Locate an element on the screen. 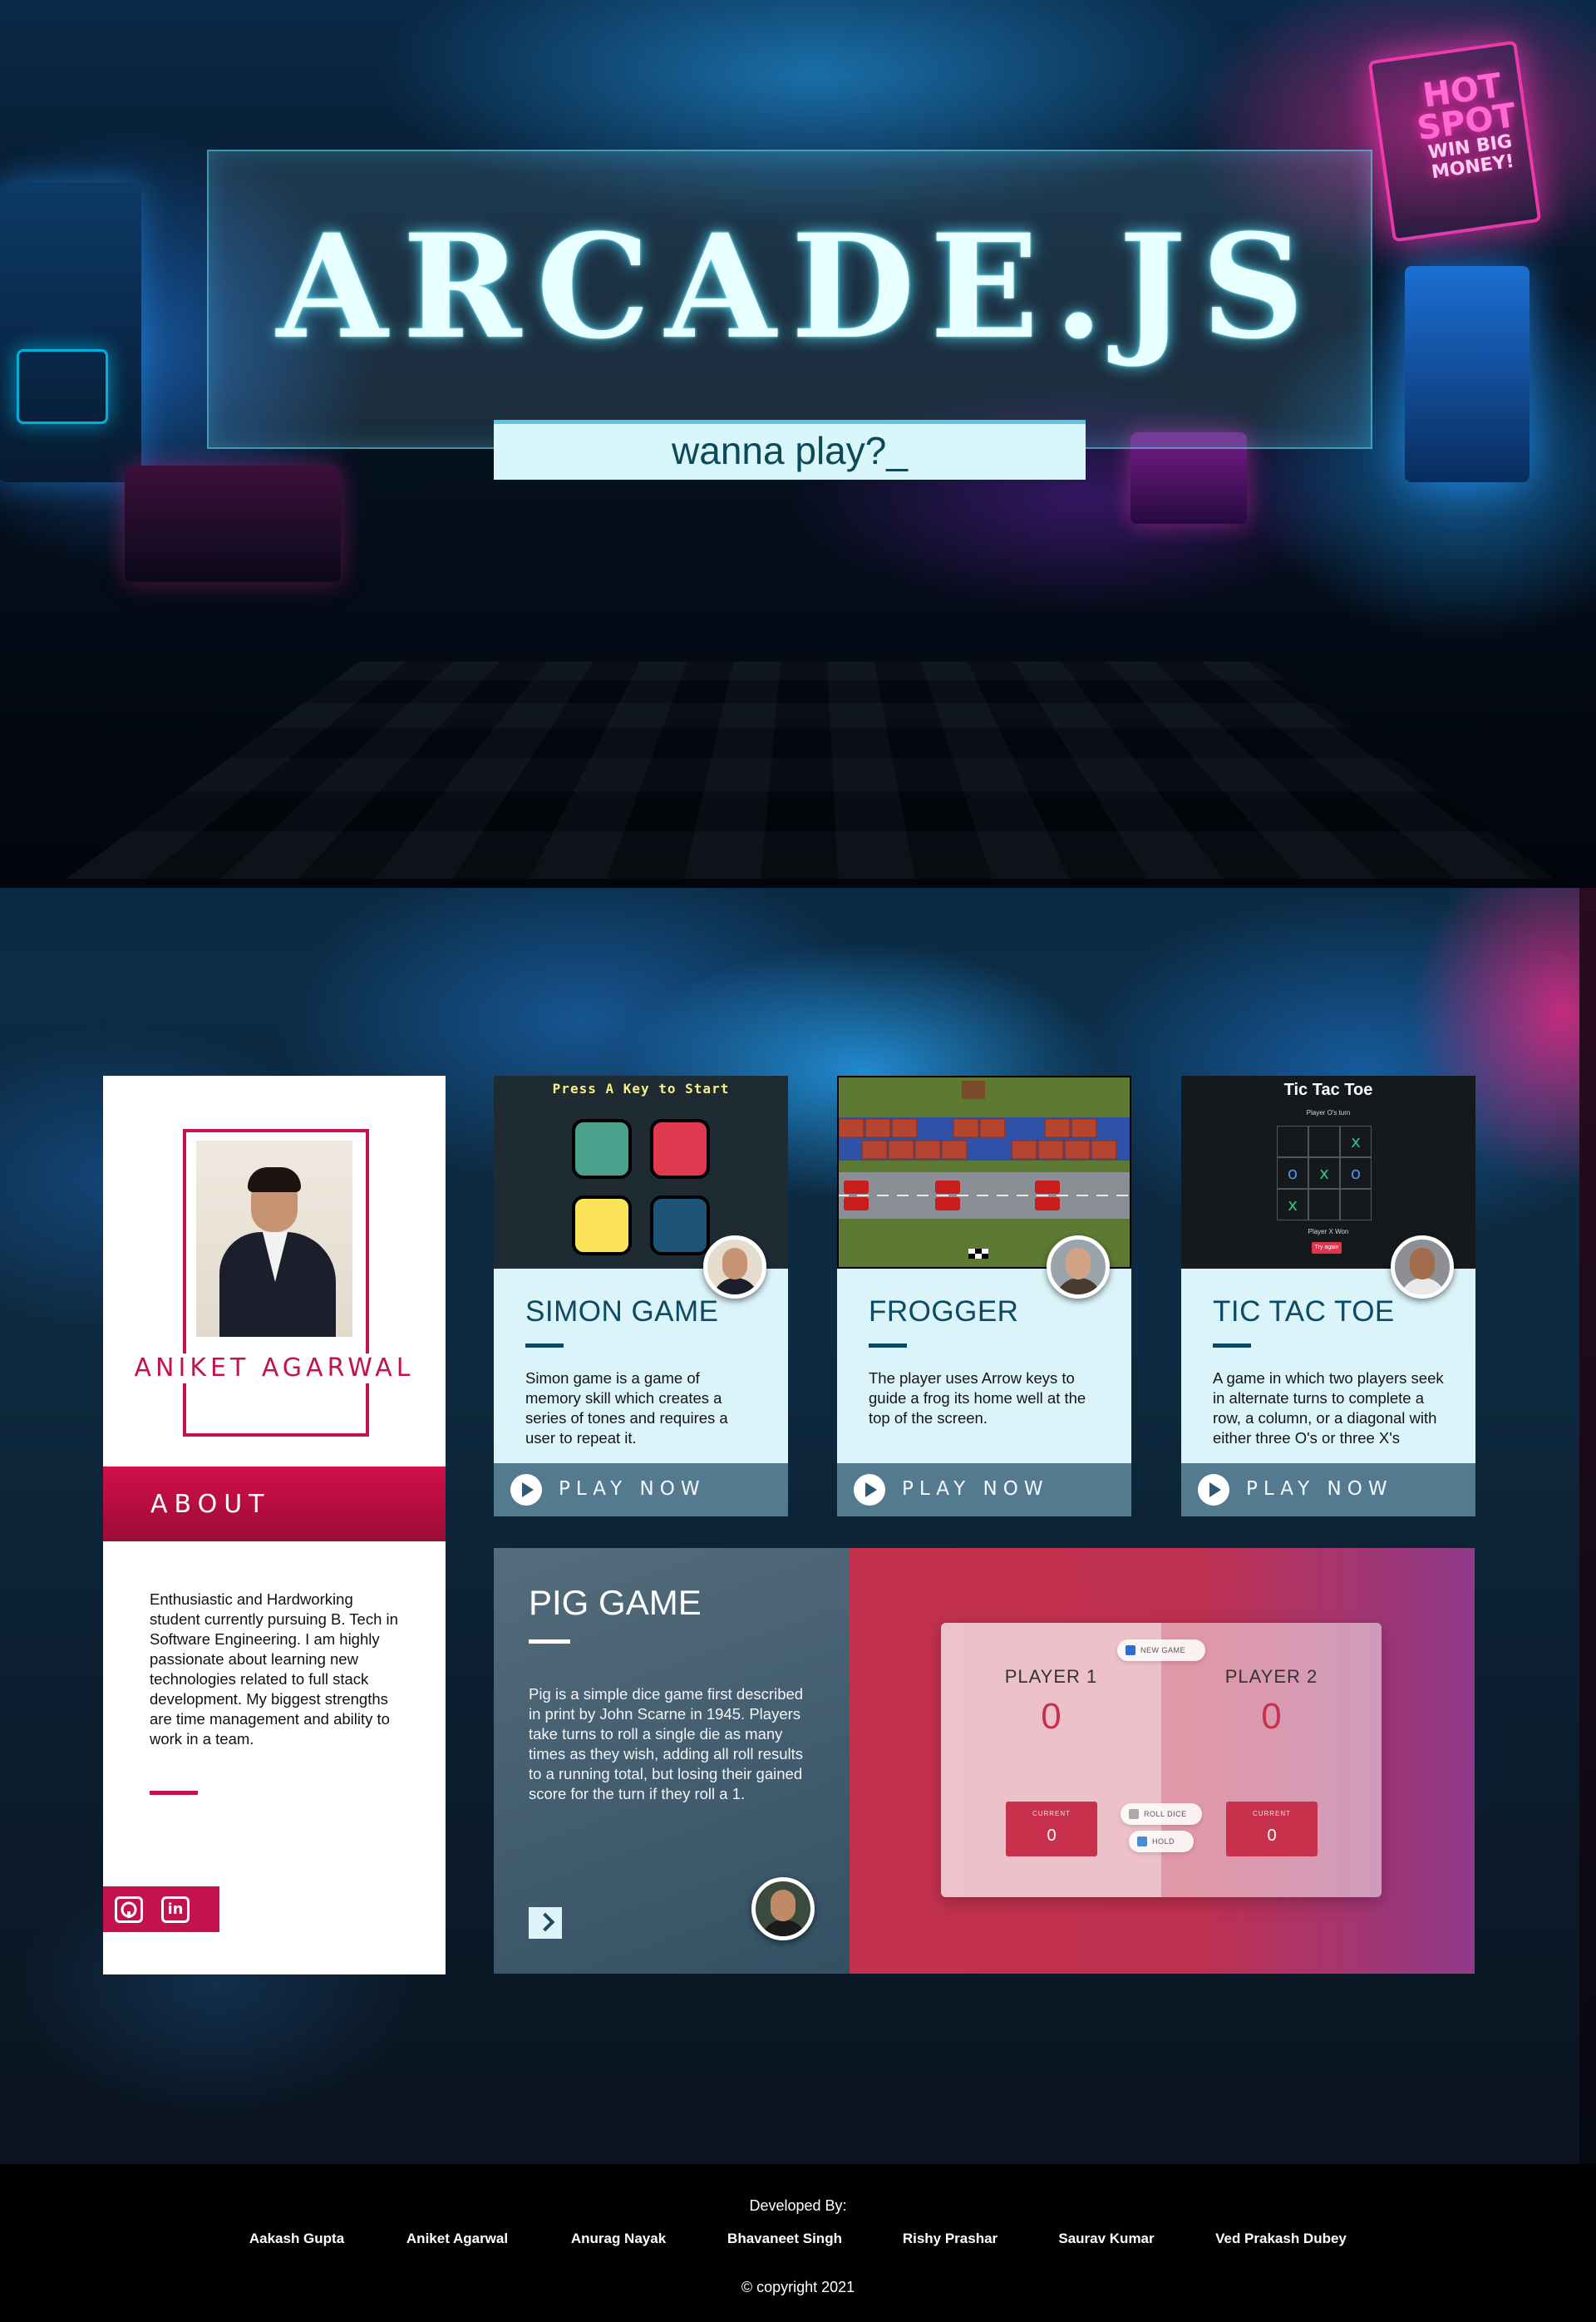 The width and height of the screenshot is (1596, 2322). pig-player2-name: PLAYER 2 is located at coordinates (1271, 1677).